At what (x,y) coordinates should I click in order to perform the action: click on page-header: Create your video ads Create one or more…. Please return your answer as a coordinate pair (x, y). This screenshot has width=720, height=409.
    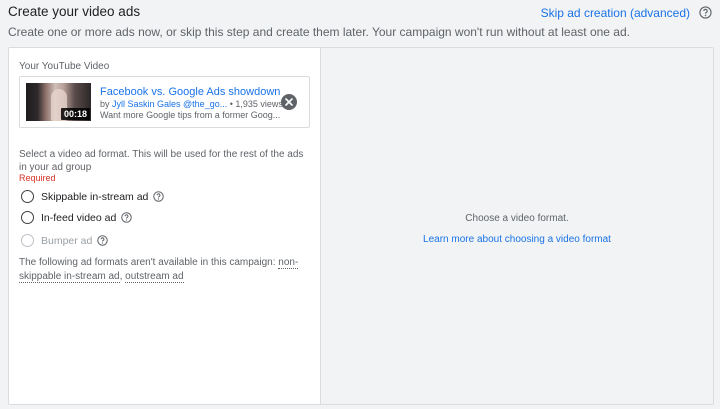
    Looking at the image, I should click on (360, 24).